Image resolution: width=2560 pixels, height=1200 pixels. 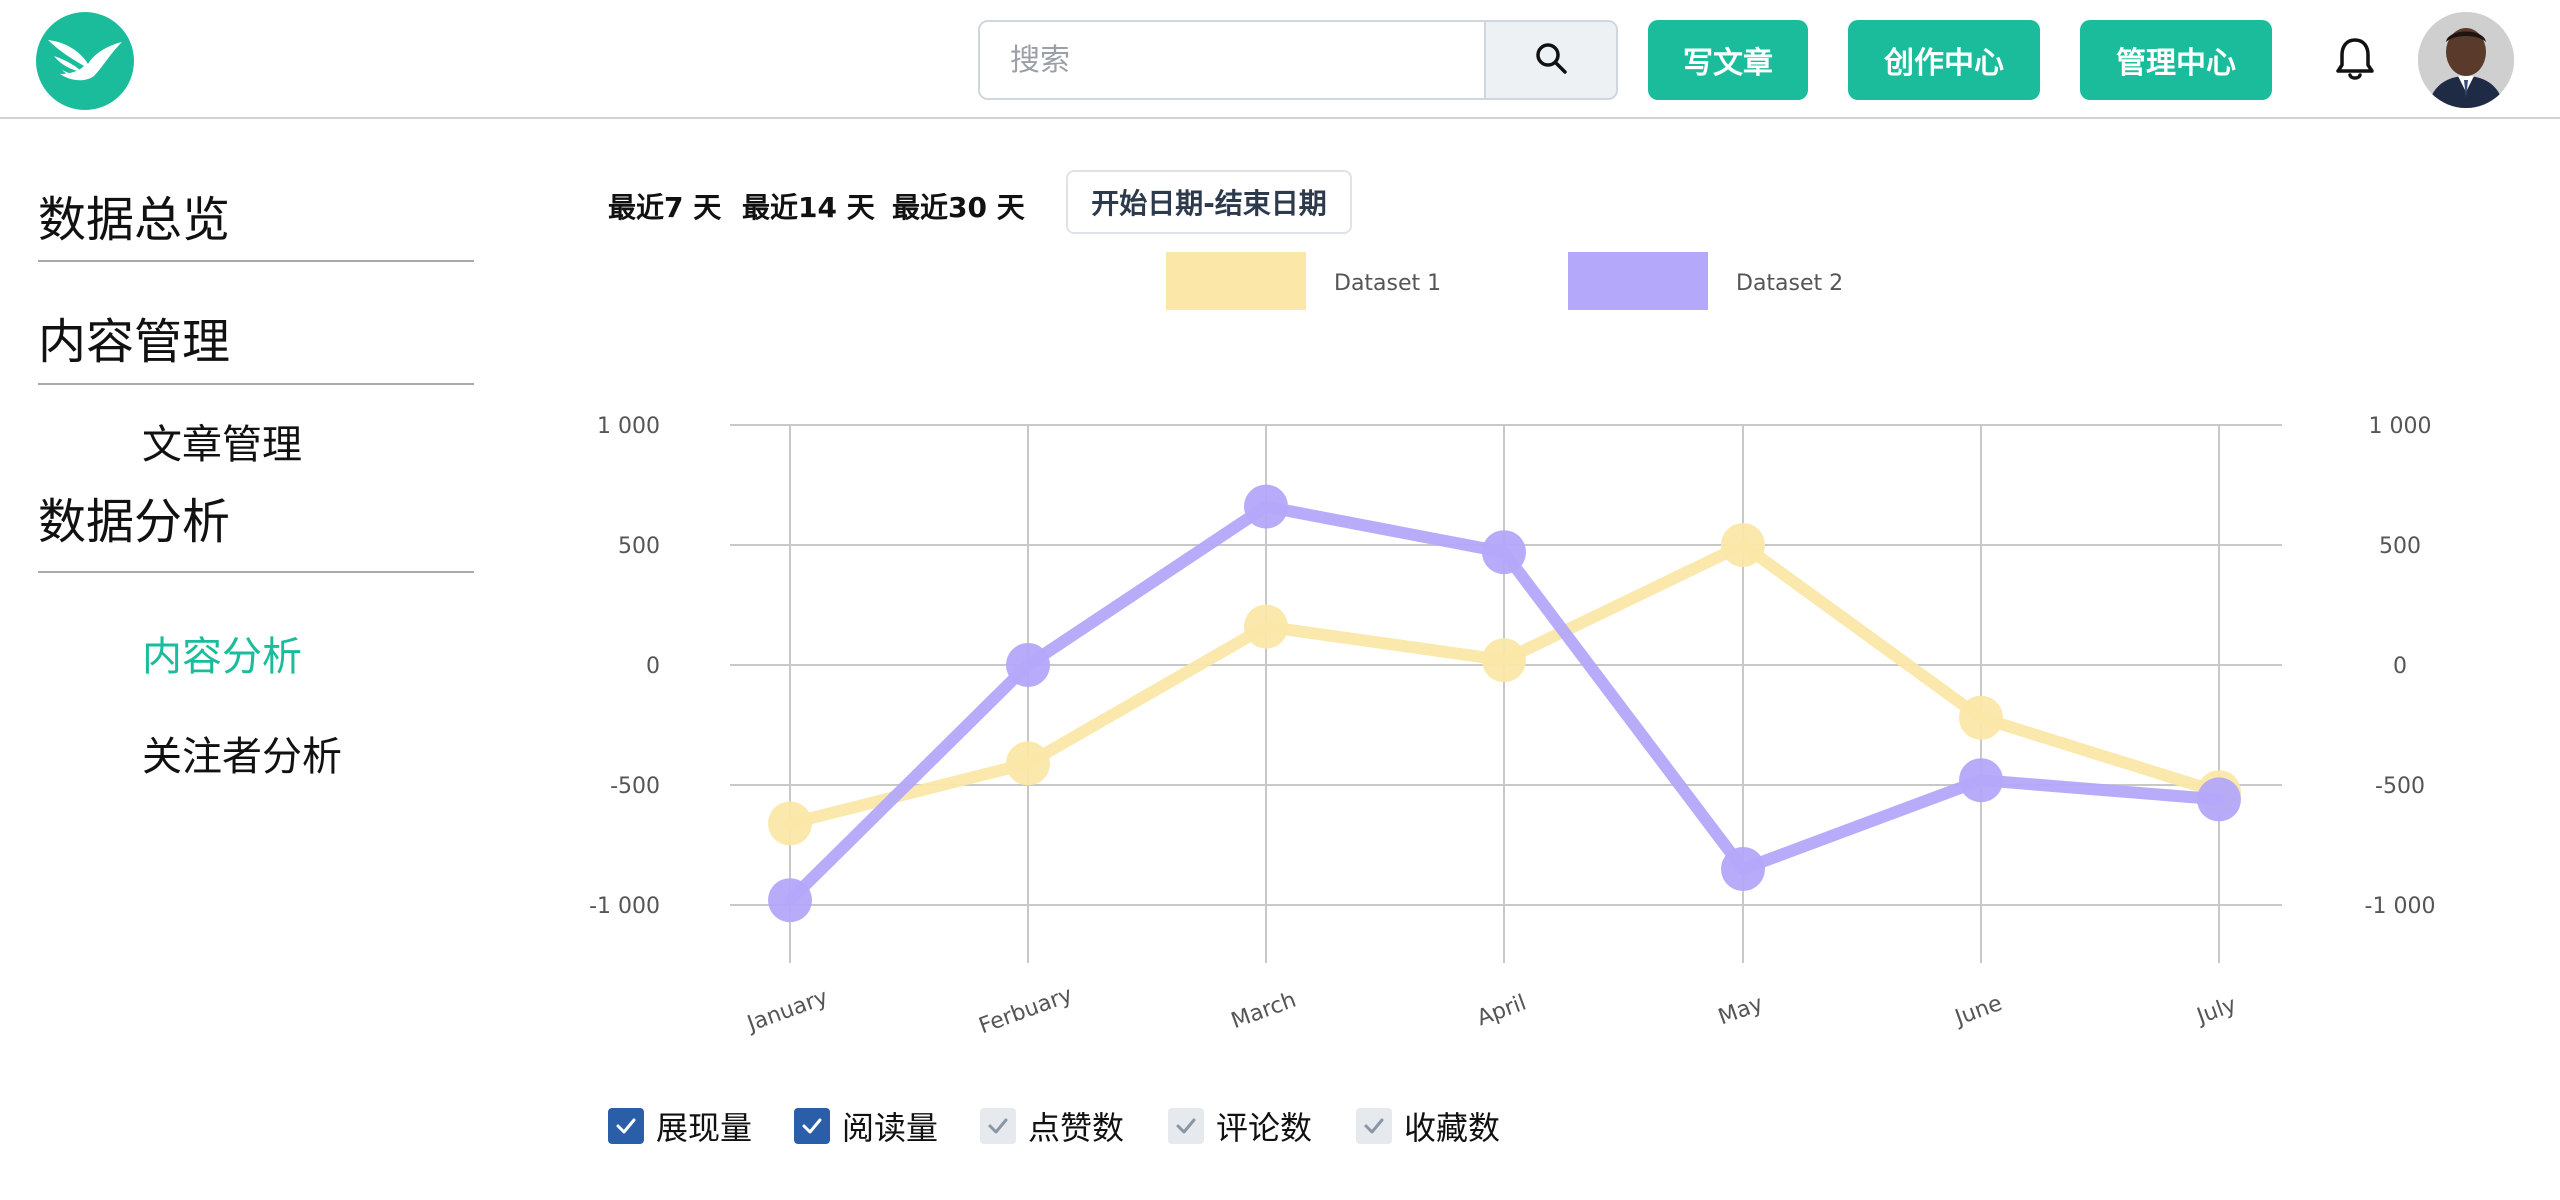 I want to click on legend-label: Dataset 1, so click(x=1387, y=283).